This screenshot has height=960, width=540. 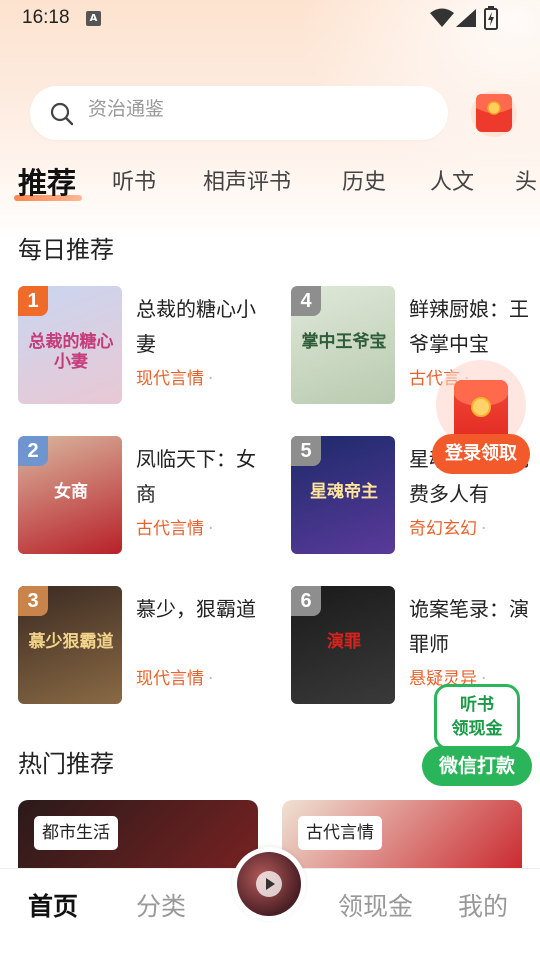 I want to click on player-button, so click(x=269, y=884).